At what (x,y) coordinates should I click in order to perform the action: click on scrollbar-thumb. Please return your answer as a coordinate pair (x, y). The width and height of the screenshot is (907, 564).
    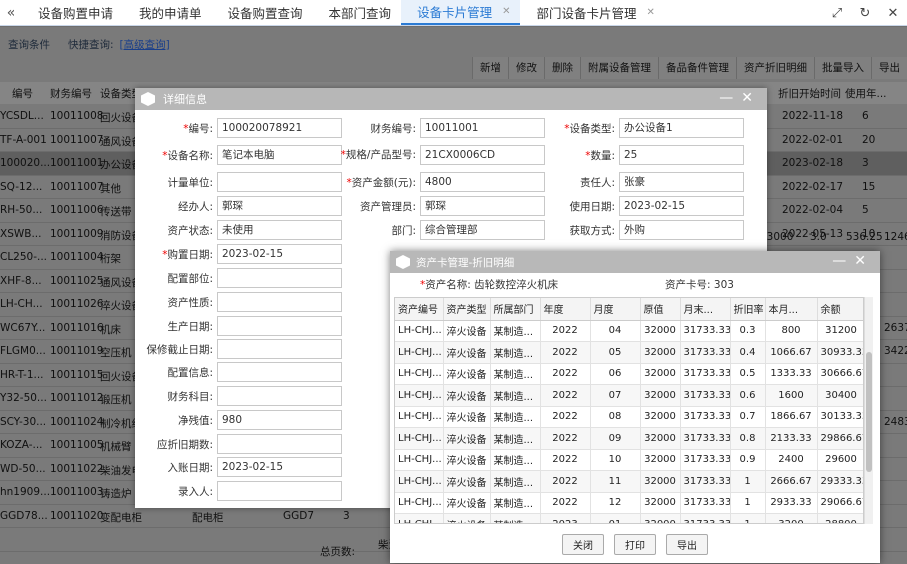
    Looking at the image, I should click on (869, 412).